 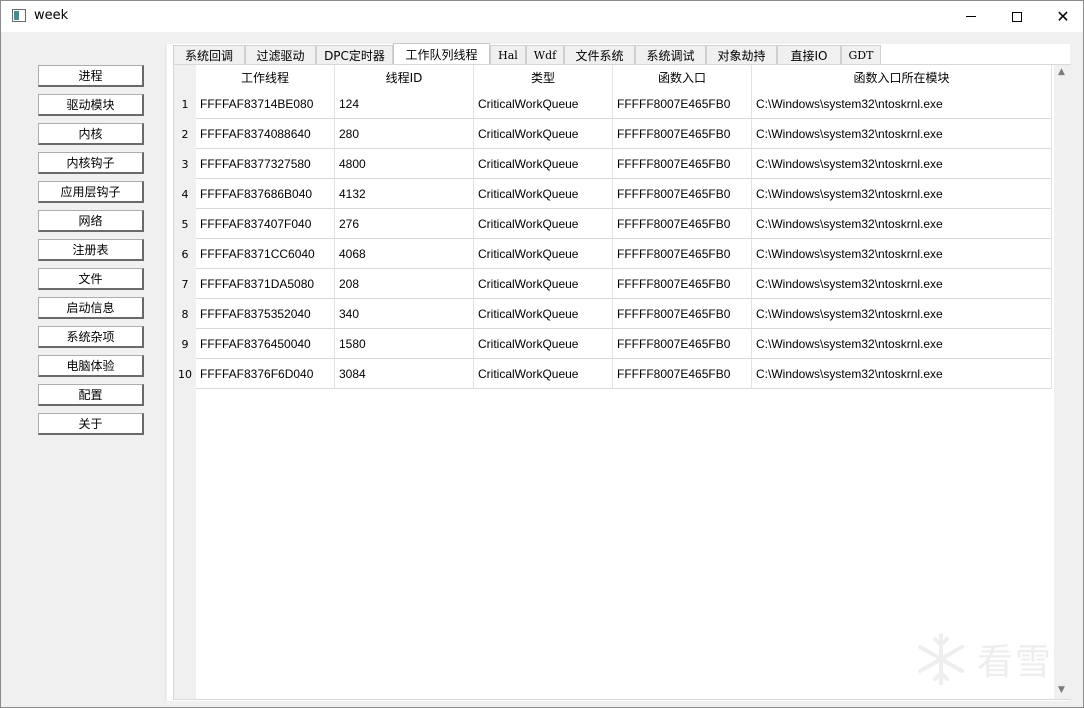 I want to click on sidebar-button: 注册表, so click(x=91, y=250).